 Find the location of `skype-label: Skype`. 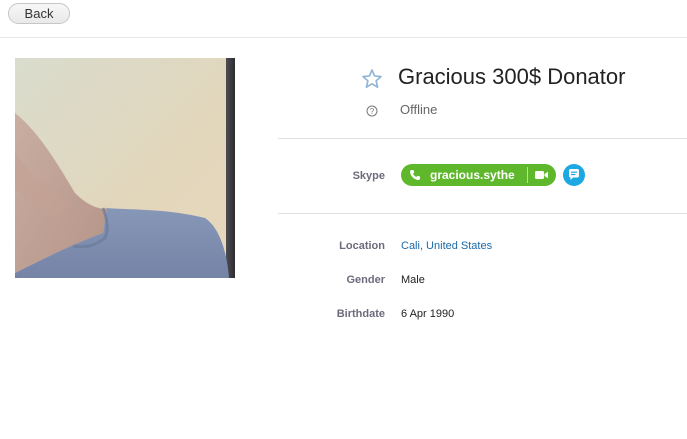

skype-label: Skype is located at coordinates (368, 176).